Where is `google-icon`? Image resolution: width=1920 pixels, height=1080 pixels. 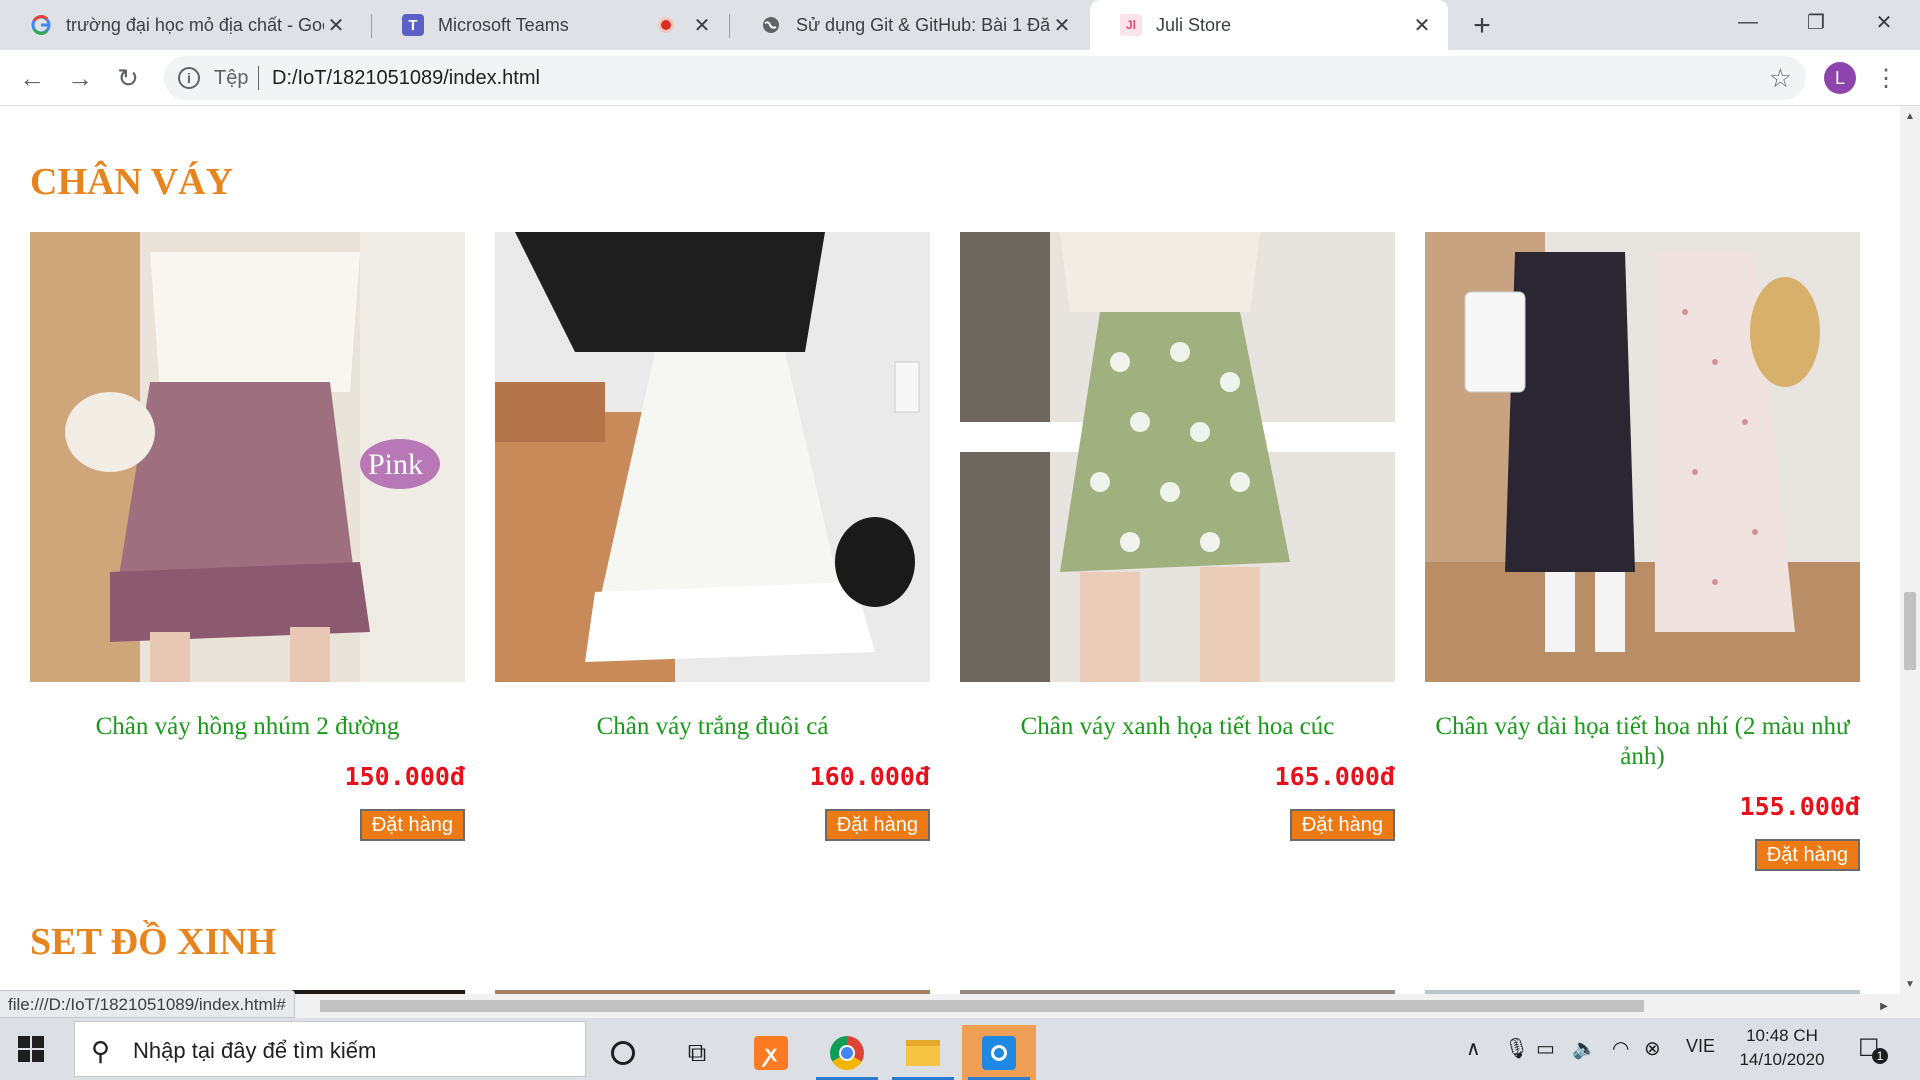 google-icon is located at coordinates (41, 25).